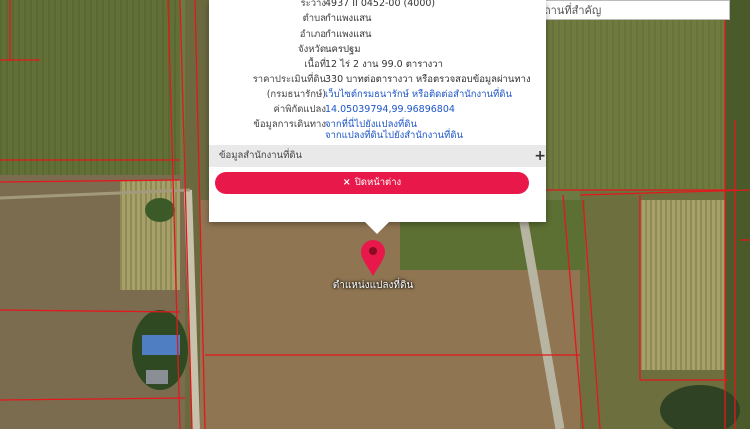  What do you see at coordinates (343, 49) in the screenshot?
I see `row-value: นครปฐม` at bounding box center [343, 49].